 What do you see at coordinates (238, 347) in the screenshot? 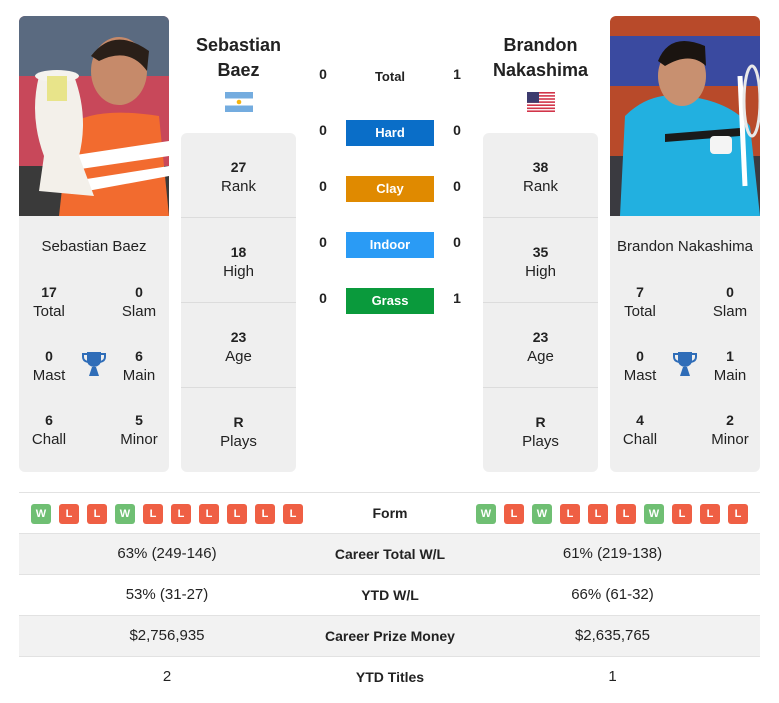
I see `player1-age: 23 Age` at bounding box center [238, 347].